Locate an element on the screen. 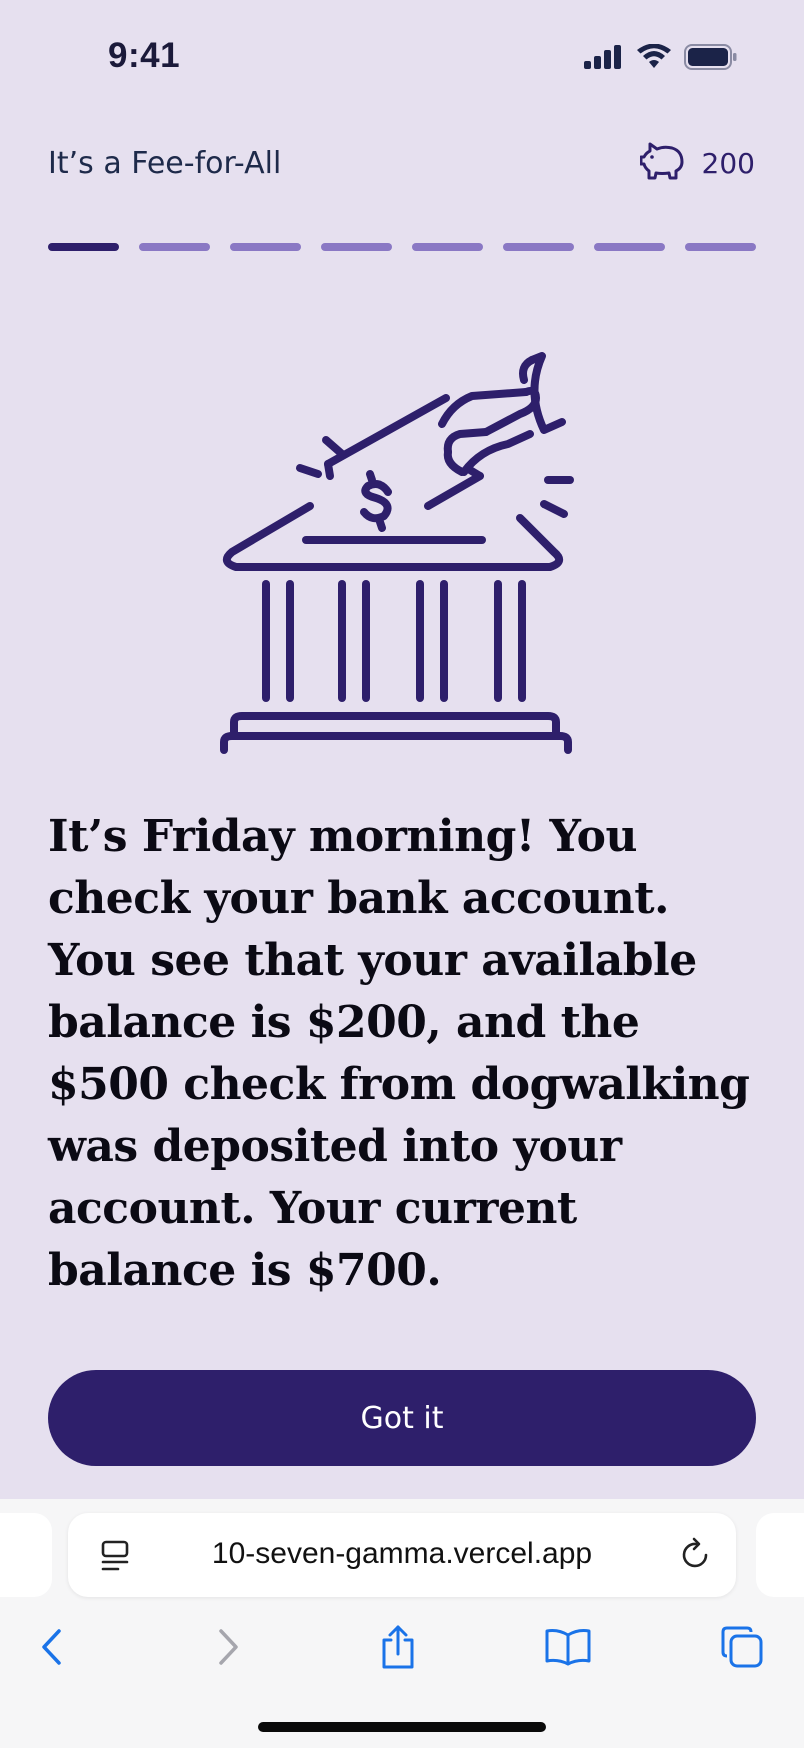  tabs-icon is located at coordinates (742, 1647).